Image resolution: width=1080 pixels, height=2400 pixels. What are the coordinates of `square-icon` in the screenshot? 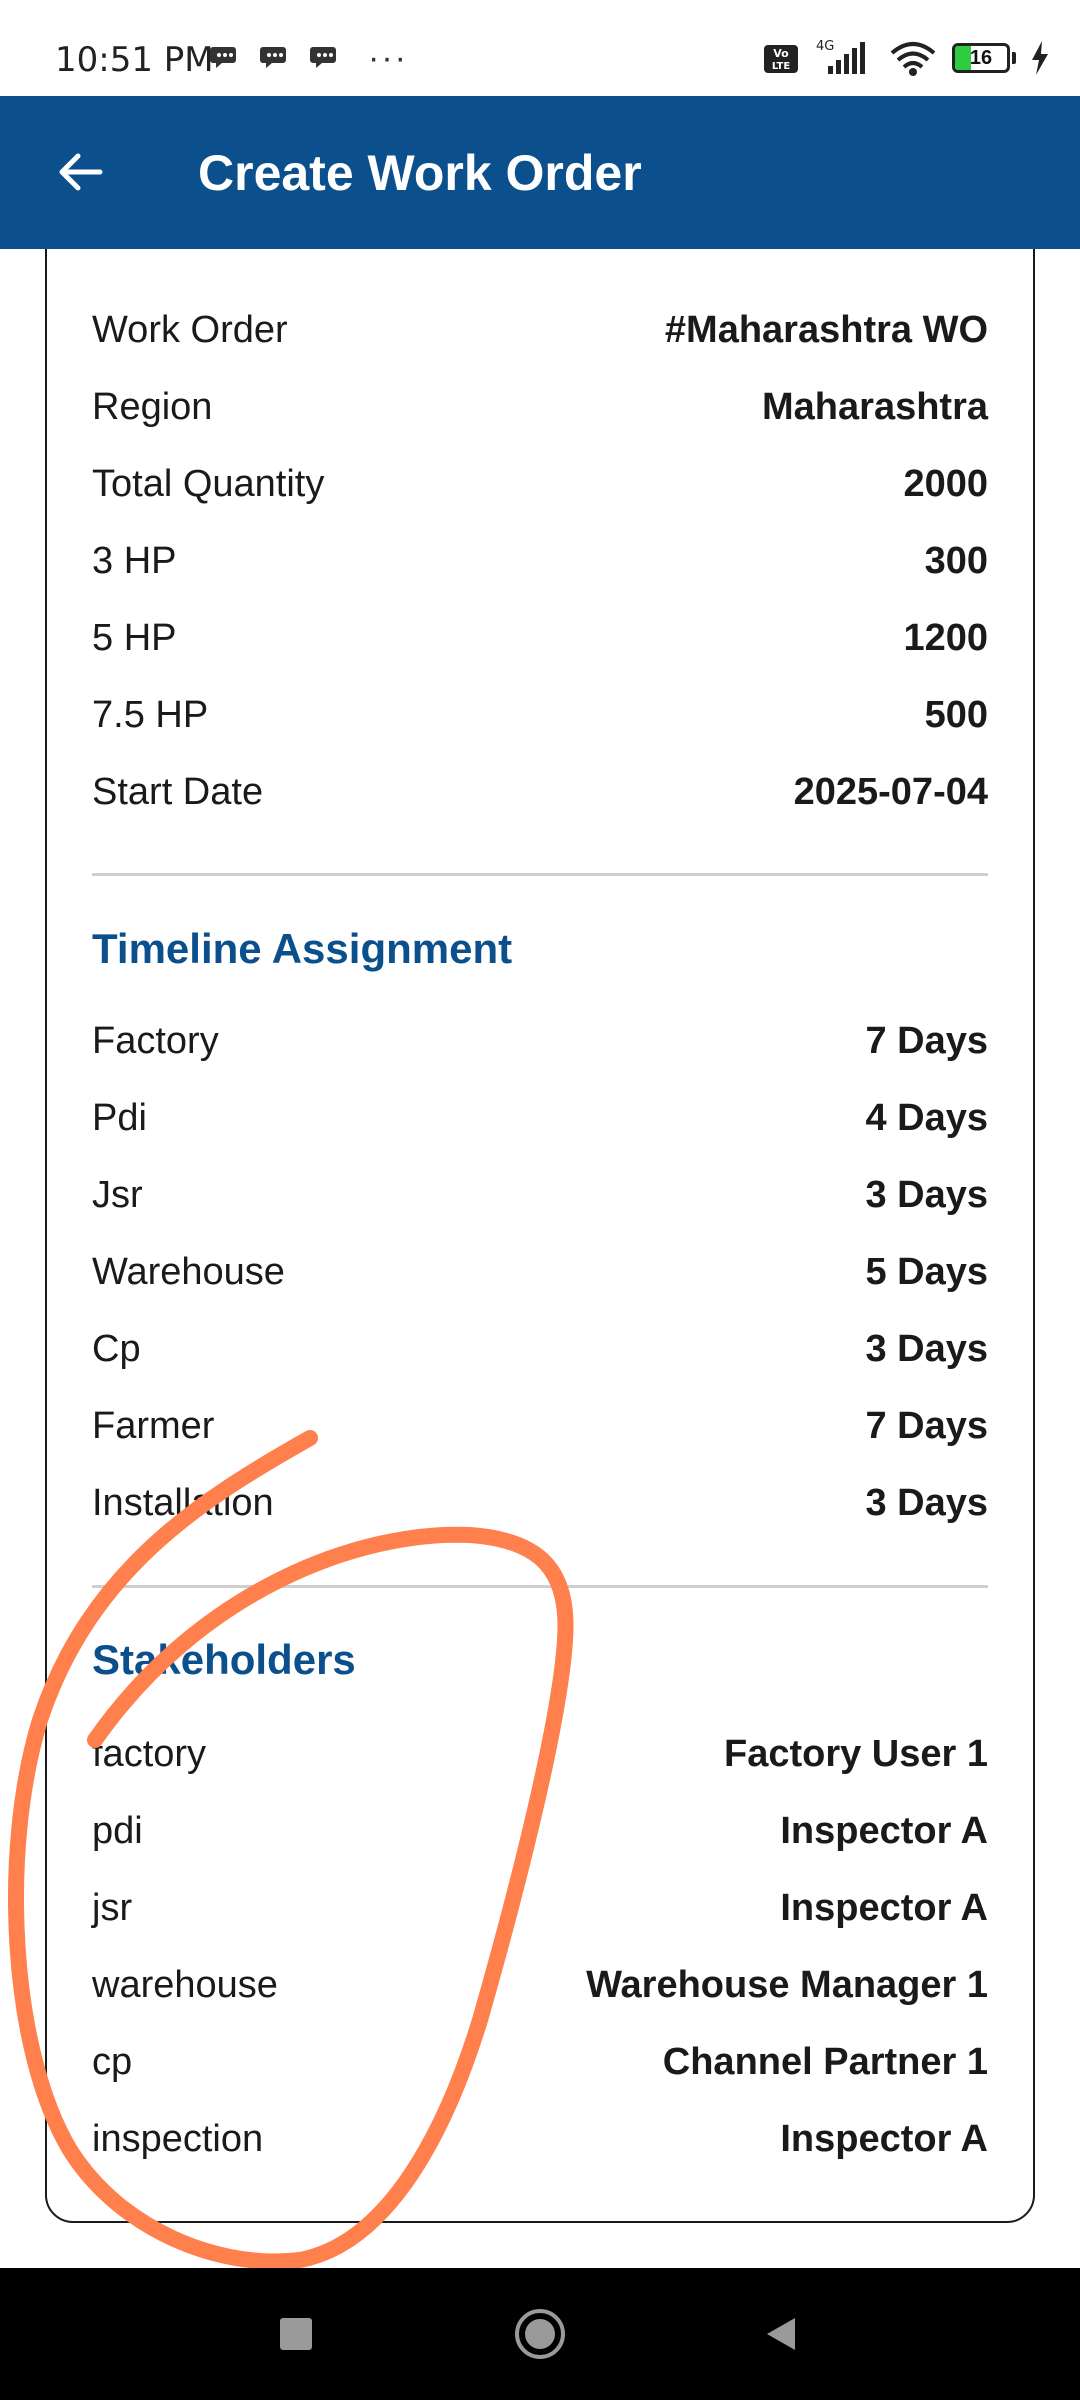 It's located at (296, 2334).